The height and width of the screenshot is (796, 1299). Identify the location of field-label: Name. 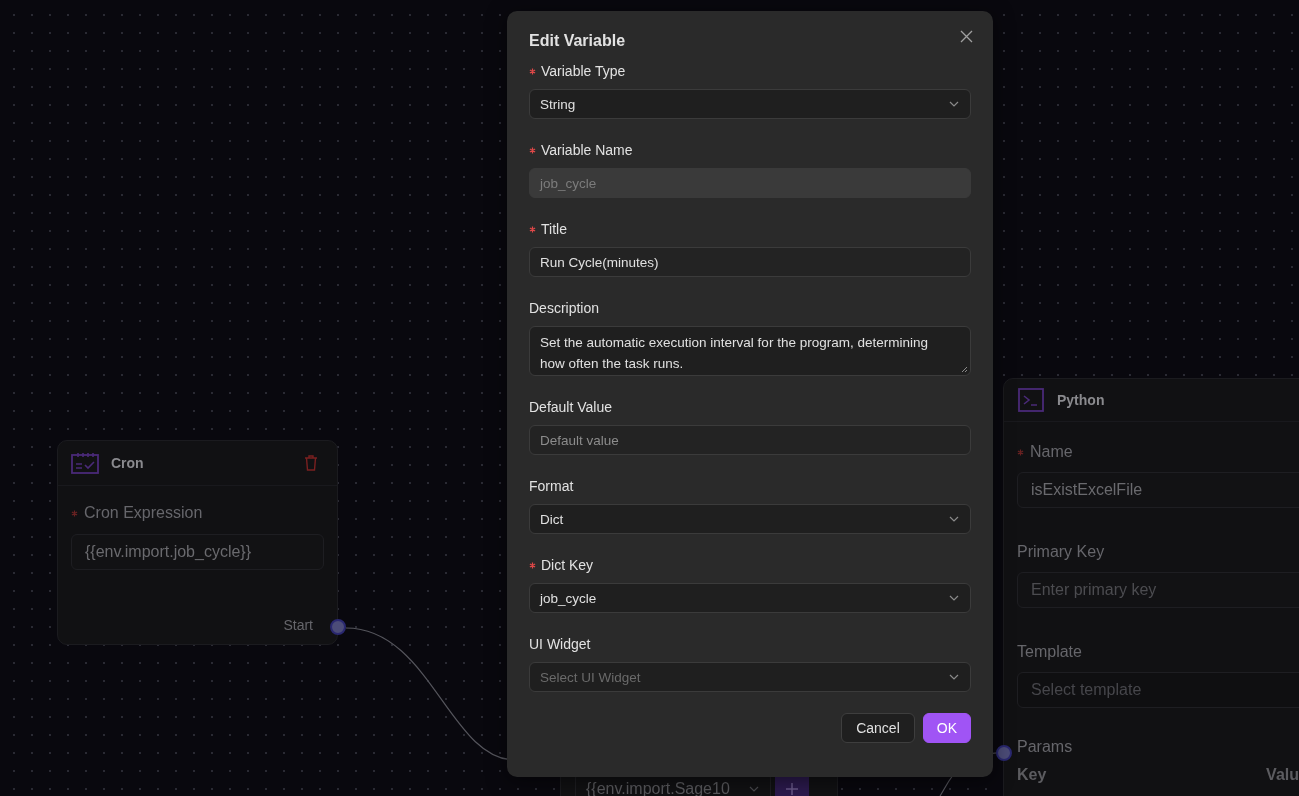
(1051, 452).